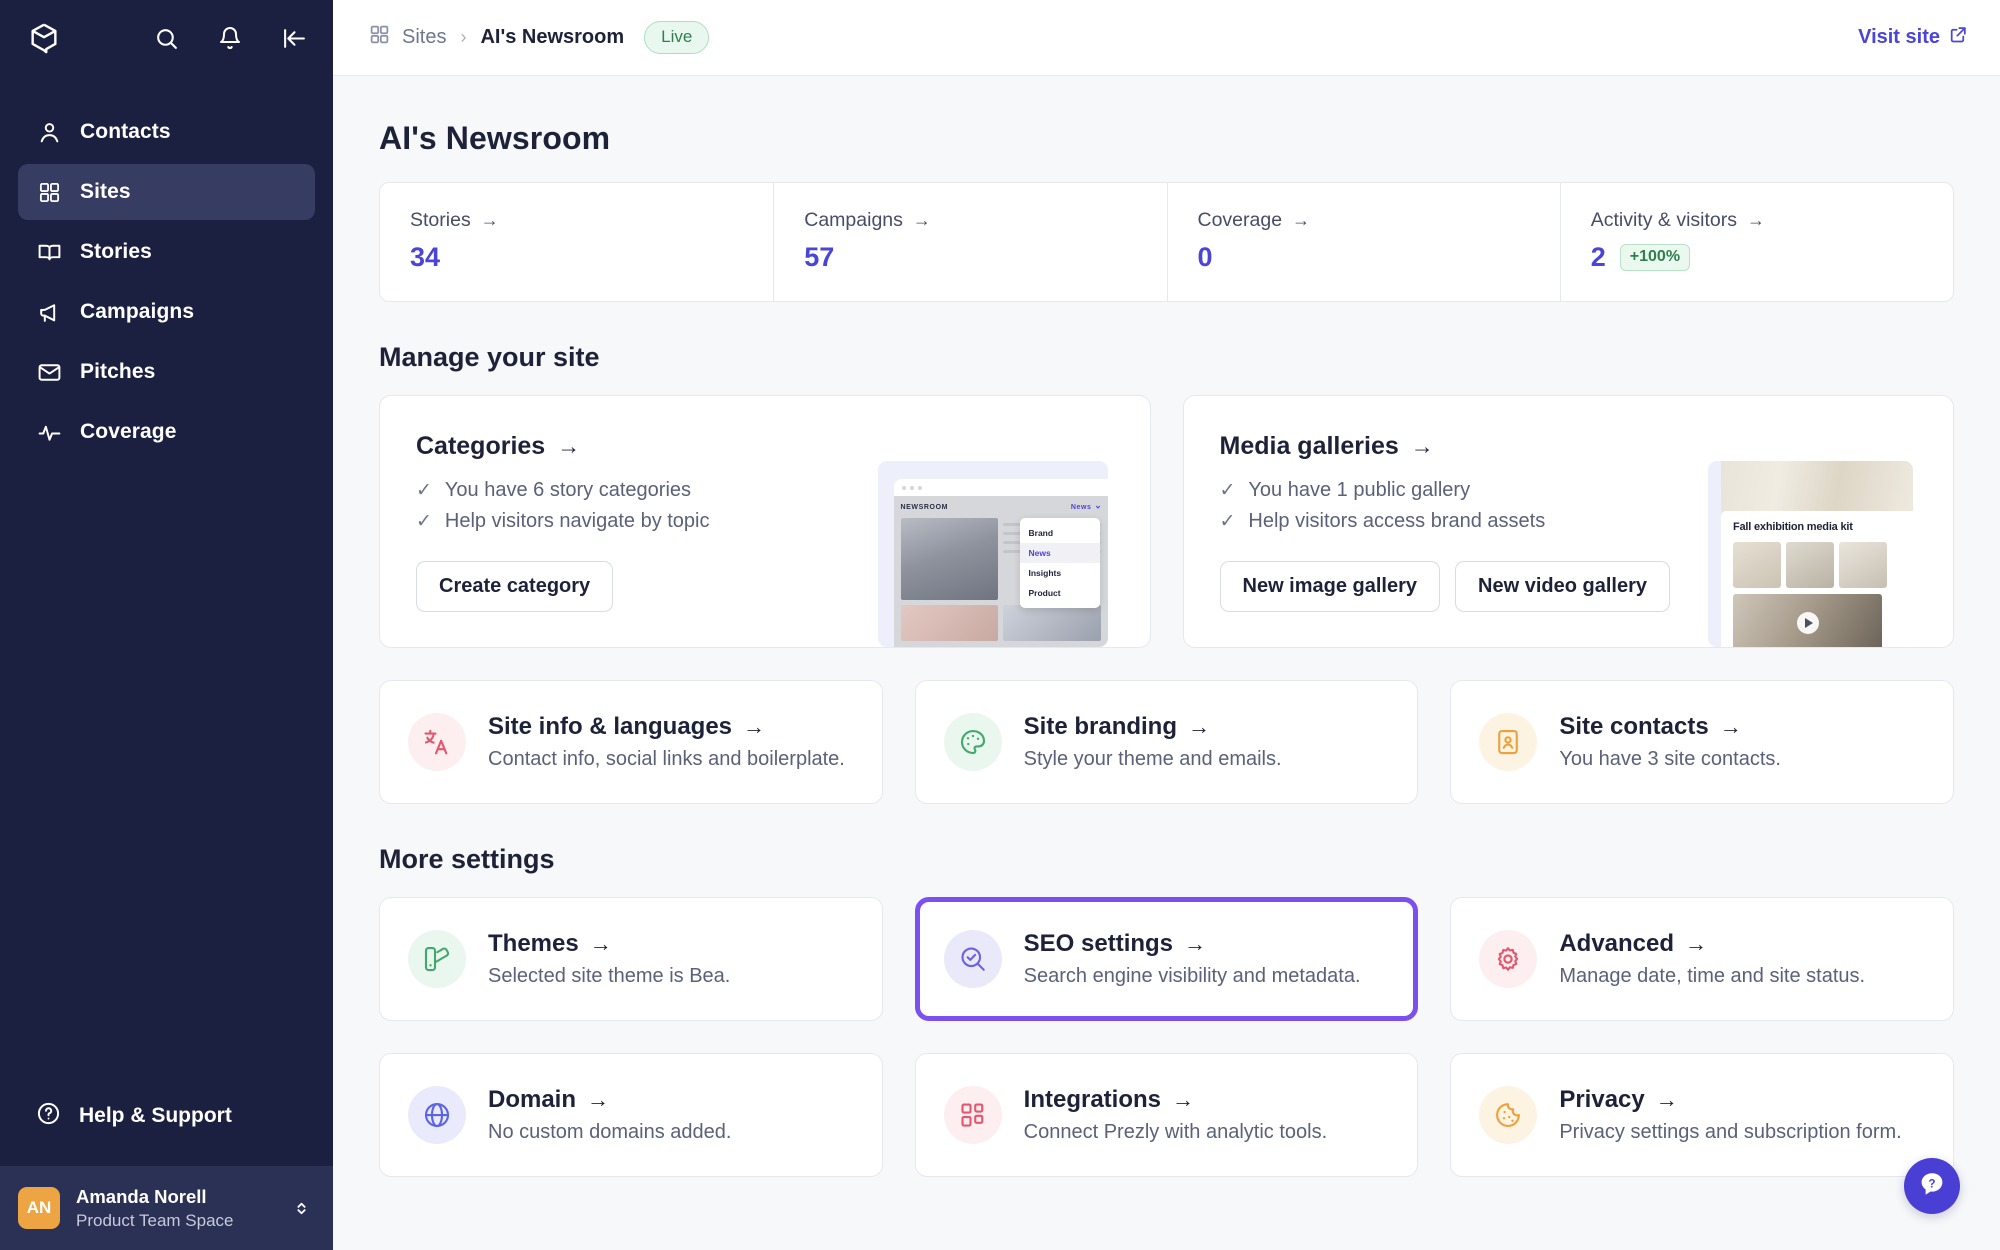 The width and height of the screenshot is (2000, 1250). What do you see at coordinates (1098, 943) in the screenshot?
I see `card-title-text: SEO settings` at bounding box center [1098, 943].